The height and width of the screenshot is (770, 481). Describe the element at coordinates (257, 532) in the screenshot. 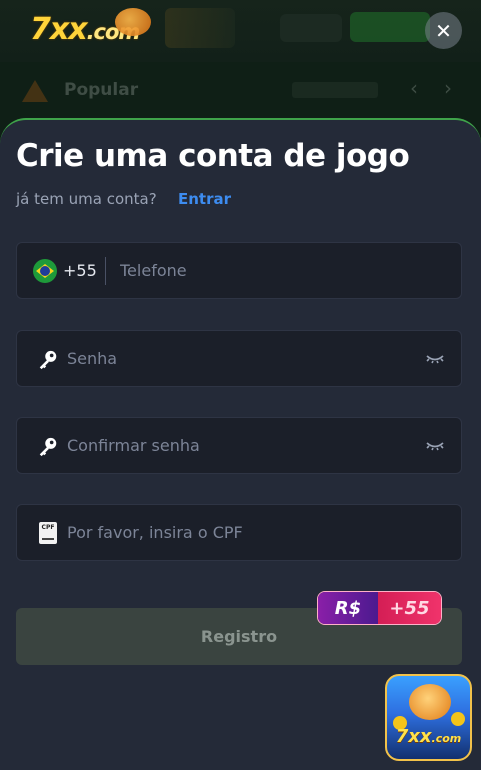

I see `cpf-input` at that location.